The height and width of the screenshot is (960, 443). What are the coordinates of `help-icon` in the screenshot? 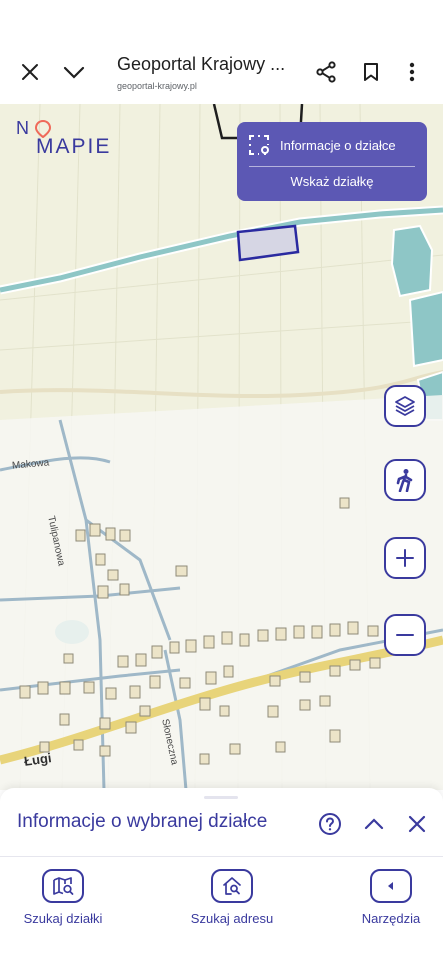 It's located at (330, 824).